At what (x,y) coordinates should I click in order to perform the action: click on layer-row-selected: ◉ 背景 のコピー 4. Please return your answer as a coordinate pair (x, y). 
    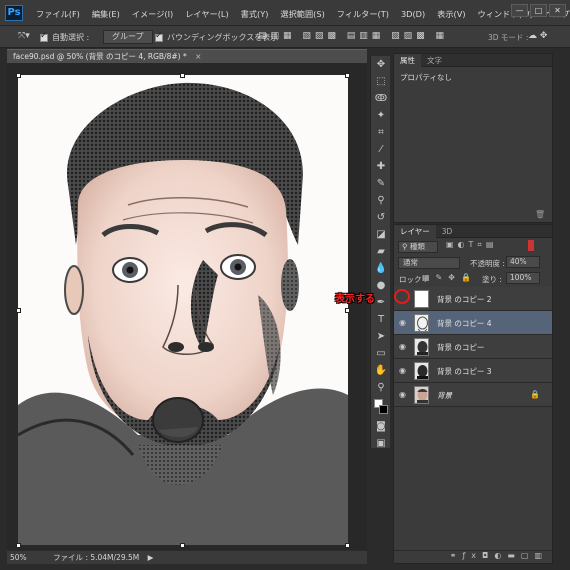
    Looking at the image, I should click on (473, 323).